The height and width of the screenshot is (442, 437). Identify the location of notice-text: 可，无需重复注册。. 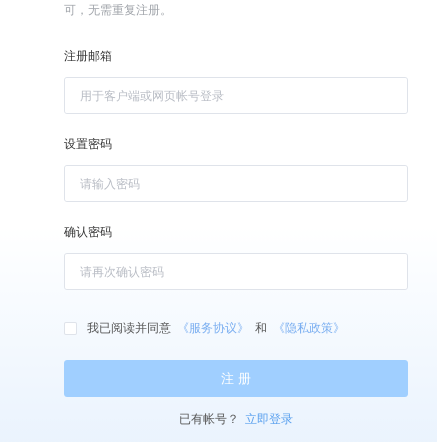
(118, 10).